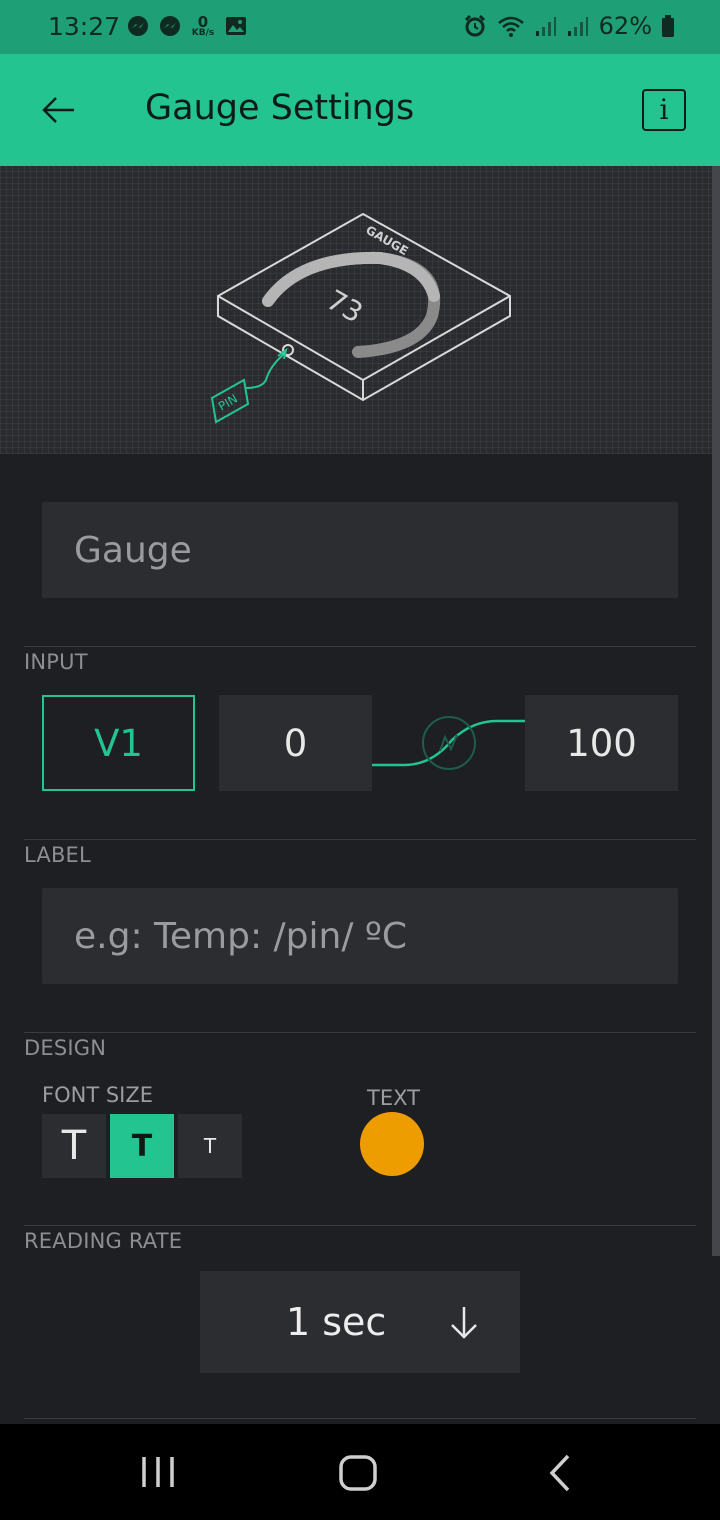 This screenshot has width=720, height=1520. I want to click on app-bar: Gauge Settings i, so click(360, 110).